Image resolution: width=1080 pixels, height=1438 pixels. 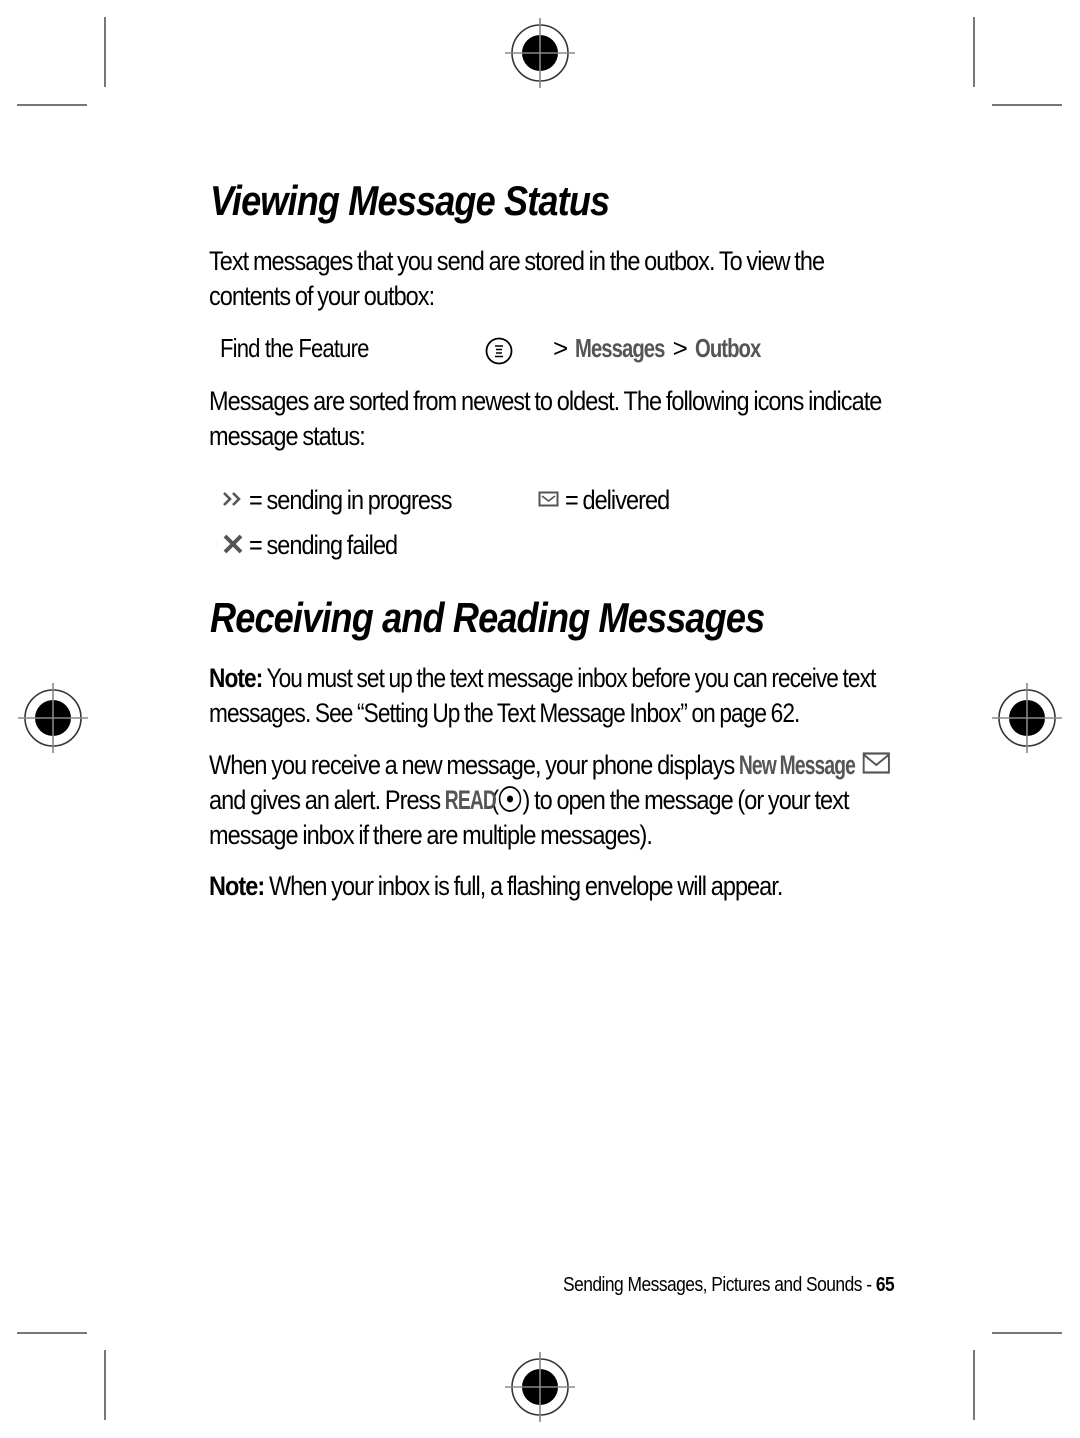 I want to click on status-legend-delivered: = delivered, so click(x=611, y=500).